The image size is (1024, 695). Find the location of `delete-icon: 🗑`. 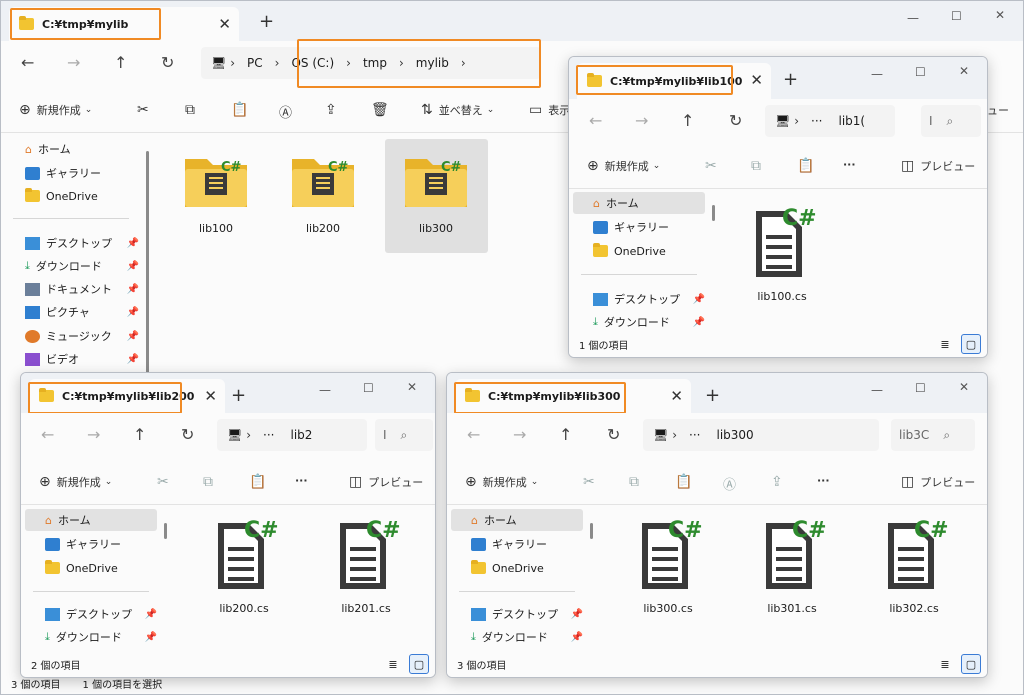

delete-icon: 🗑 is located at coordinates (380, 110).